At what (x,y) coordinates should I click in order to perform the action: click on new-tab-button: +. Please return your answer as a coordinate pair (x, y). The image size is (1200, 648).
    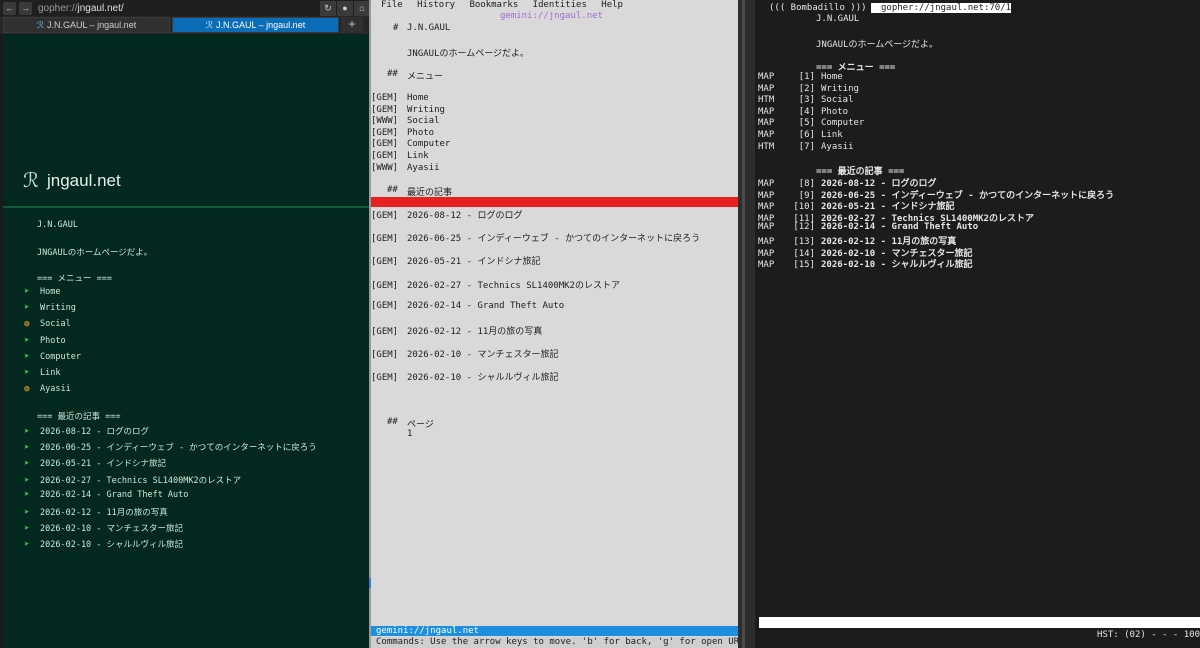
    Looking at the image, I should click on (352, 25).